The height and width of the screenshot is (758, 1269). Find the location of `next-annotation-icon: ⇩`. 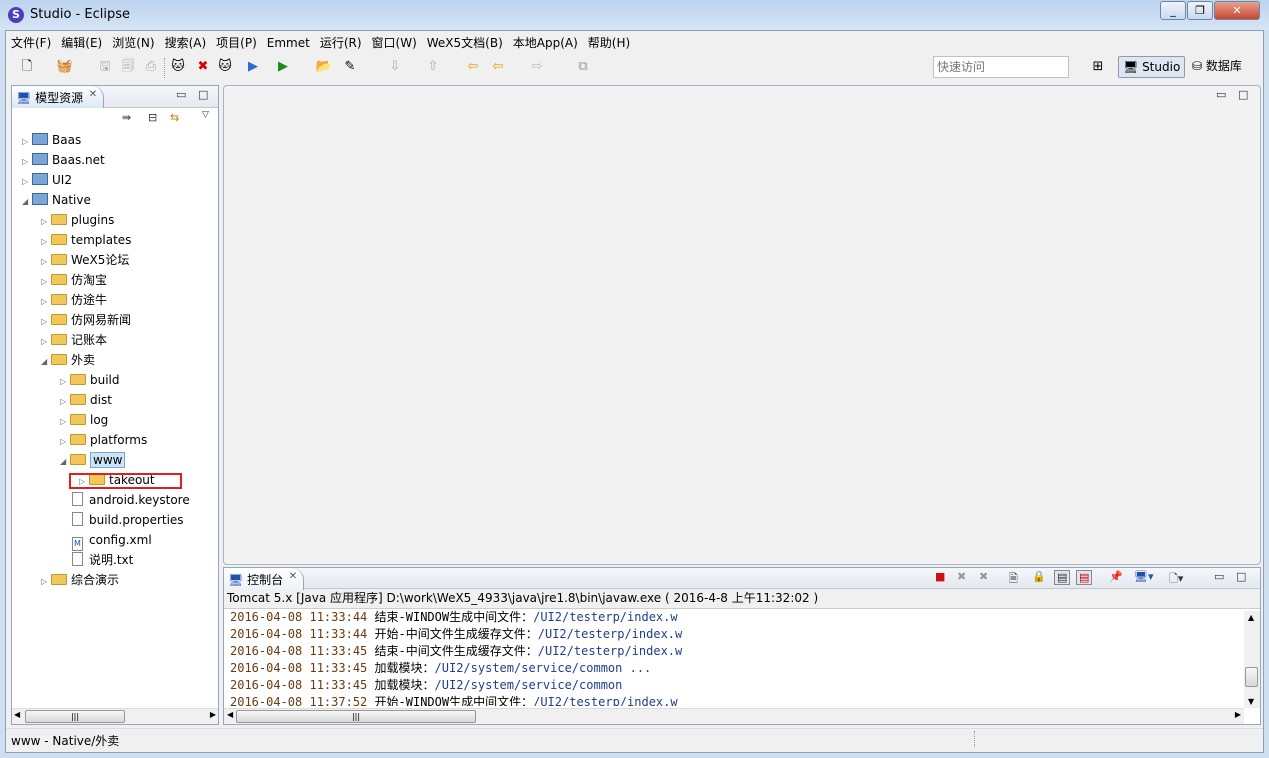

next-annotation-icon: ⇩ is located at coordinates (395, 67).